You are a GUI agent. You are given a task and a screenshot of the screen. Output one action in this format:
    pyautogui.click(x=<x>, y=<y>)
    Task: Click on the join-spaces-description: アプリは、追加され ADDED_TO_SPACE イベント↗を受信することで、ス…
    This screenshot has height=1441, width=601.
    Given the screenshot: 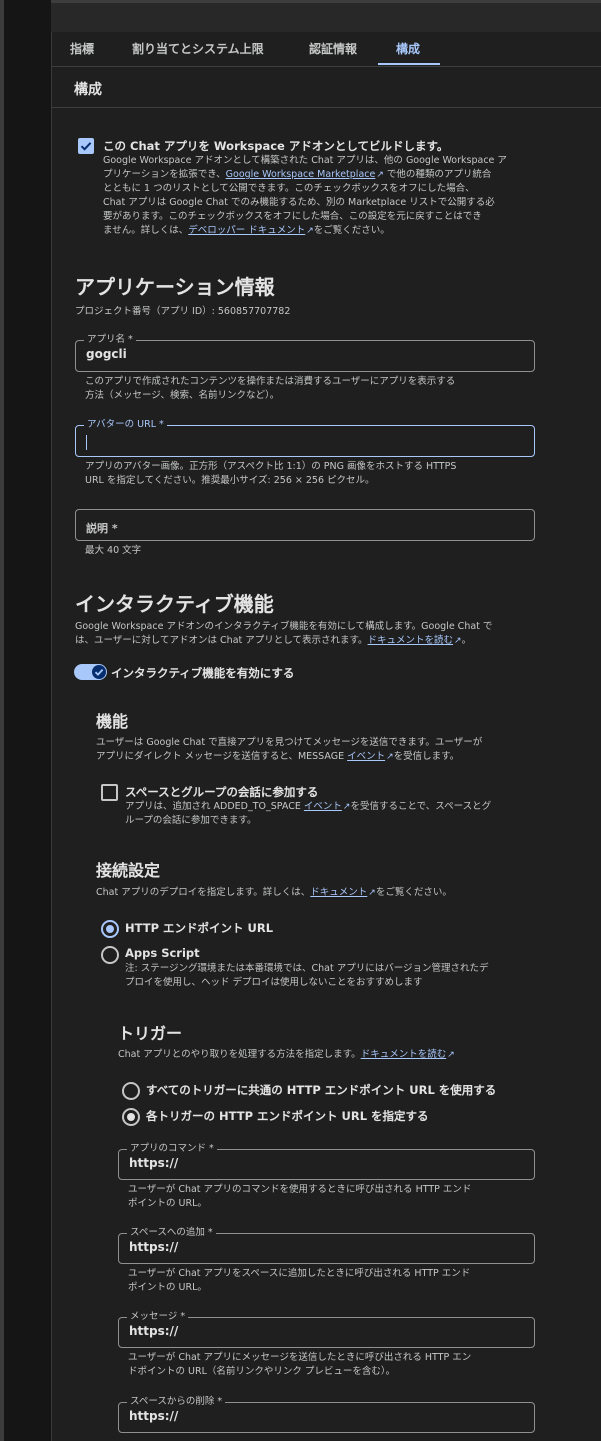 What is the action you would take?
    pyautogui.click(x=335, y=814)
    